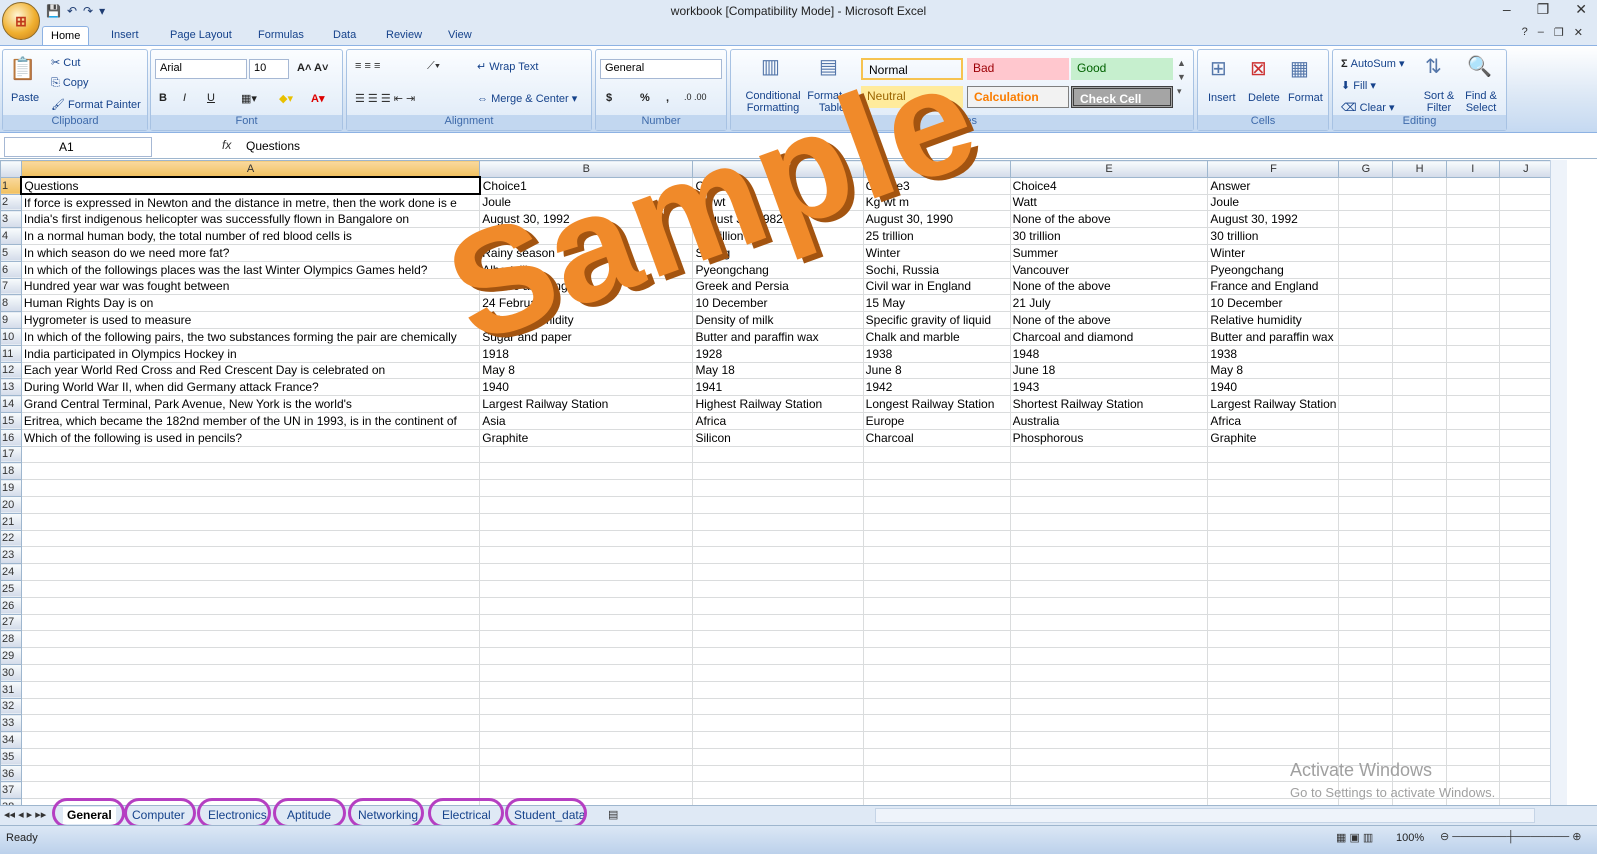 The image size is (1597, 854). Describe the element at coordinates (11, 622) in the screenshot. I see `row-header: 27` at that location.